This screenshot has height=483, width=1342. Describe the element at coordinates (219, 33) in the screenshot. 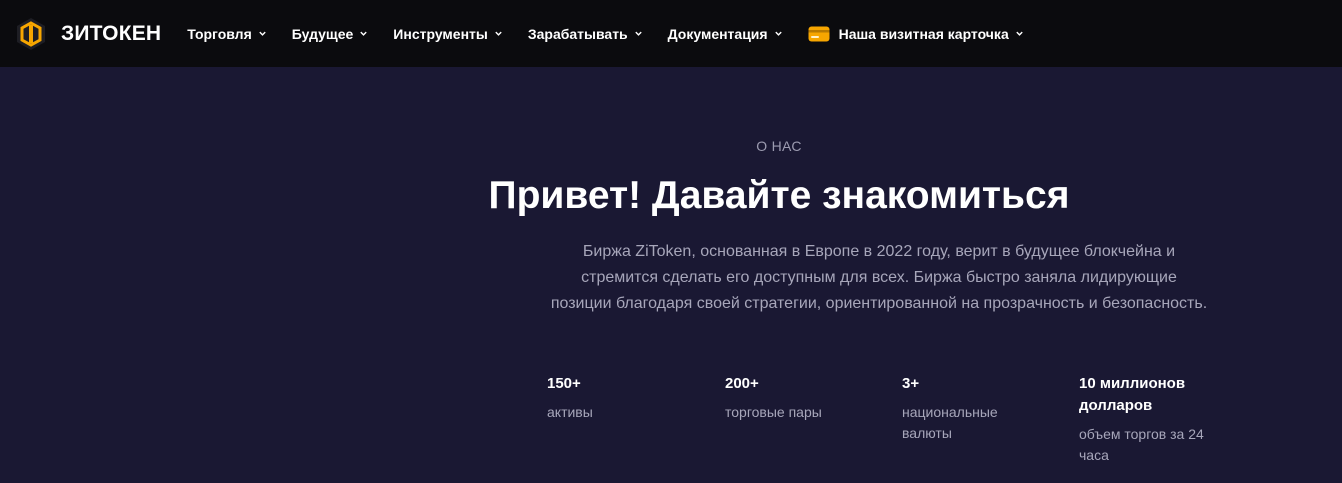

I see `nav-item-label: Торговля` at that location.